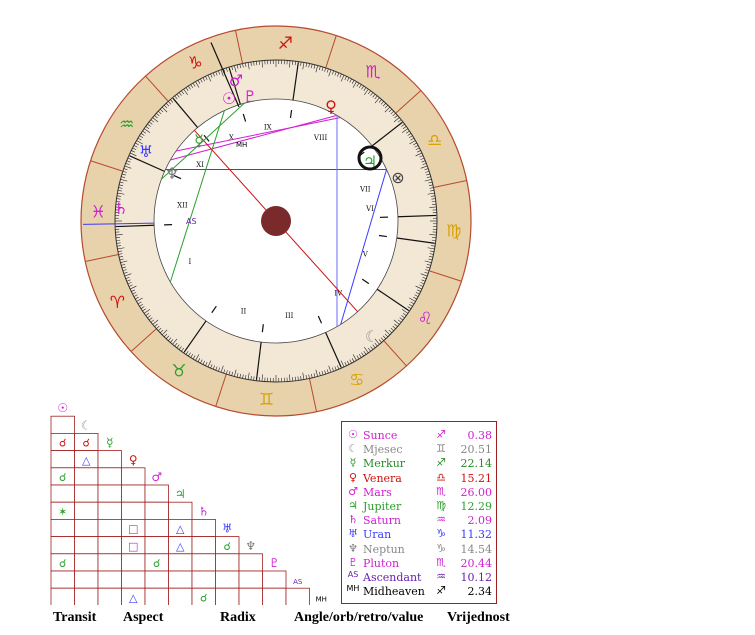  I want to click on footer-transit: Transit, so click(75, 617).